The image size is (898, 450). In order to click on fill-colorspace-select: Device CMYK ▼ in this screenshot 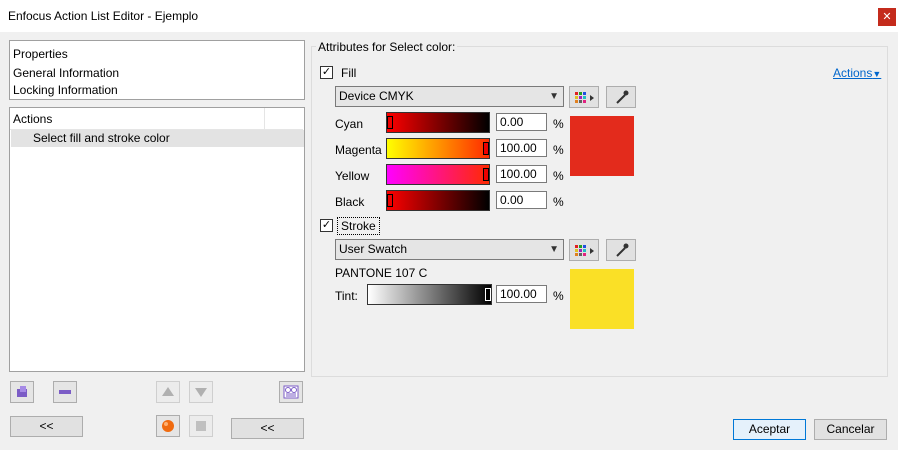, I will do `click(449, 96)`.